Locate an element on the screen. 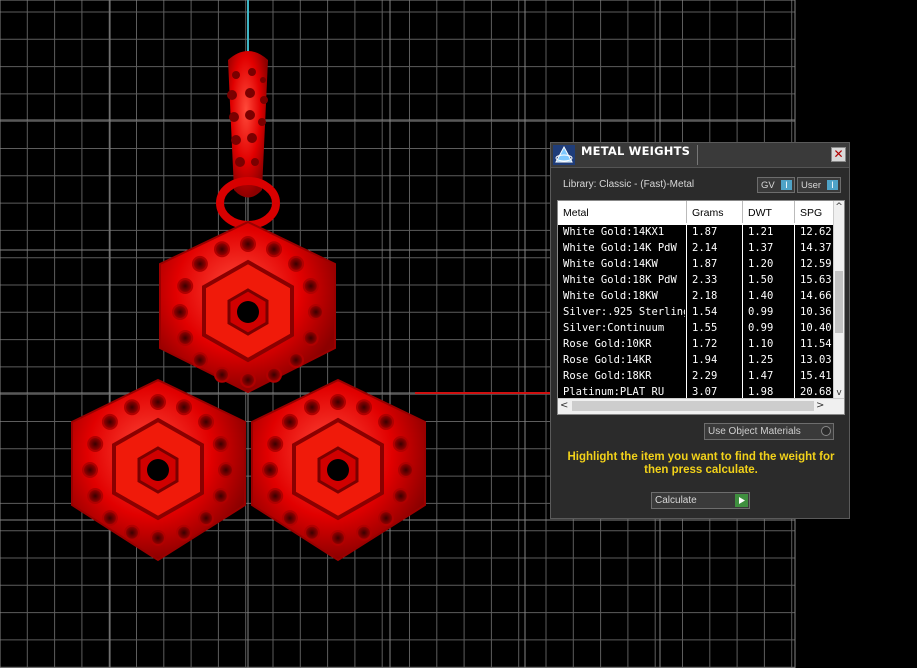 This screenshot has height=668, width=917. table-cell-grams: 1.87 is located at coordinates (705, 232).